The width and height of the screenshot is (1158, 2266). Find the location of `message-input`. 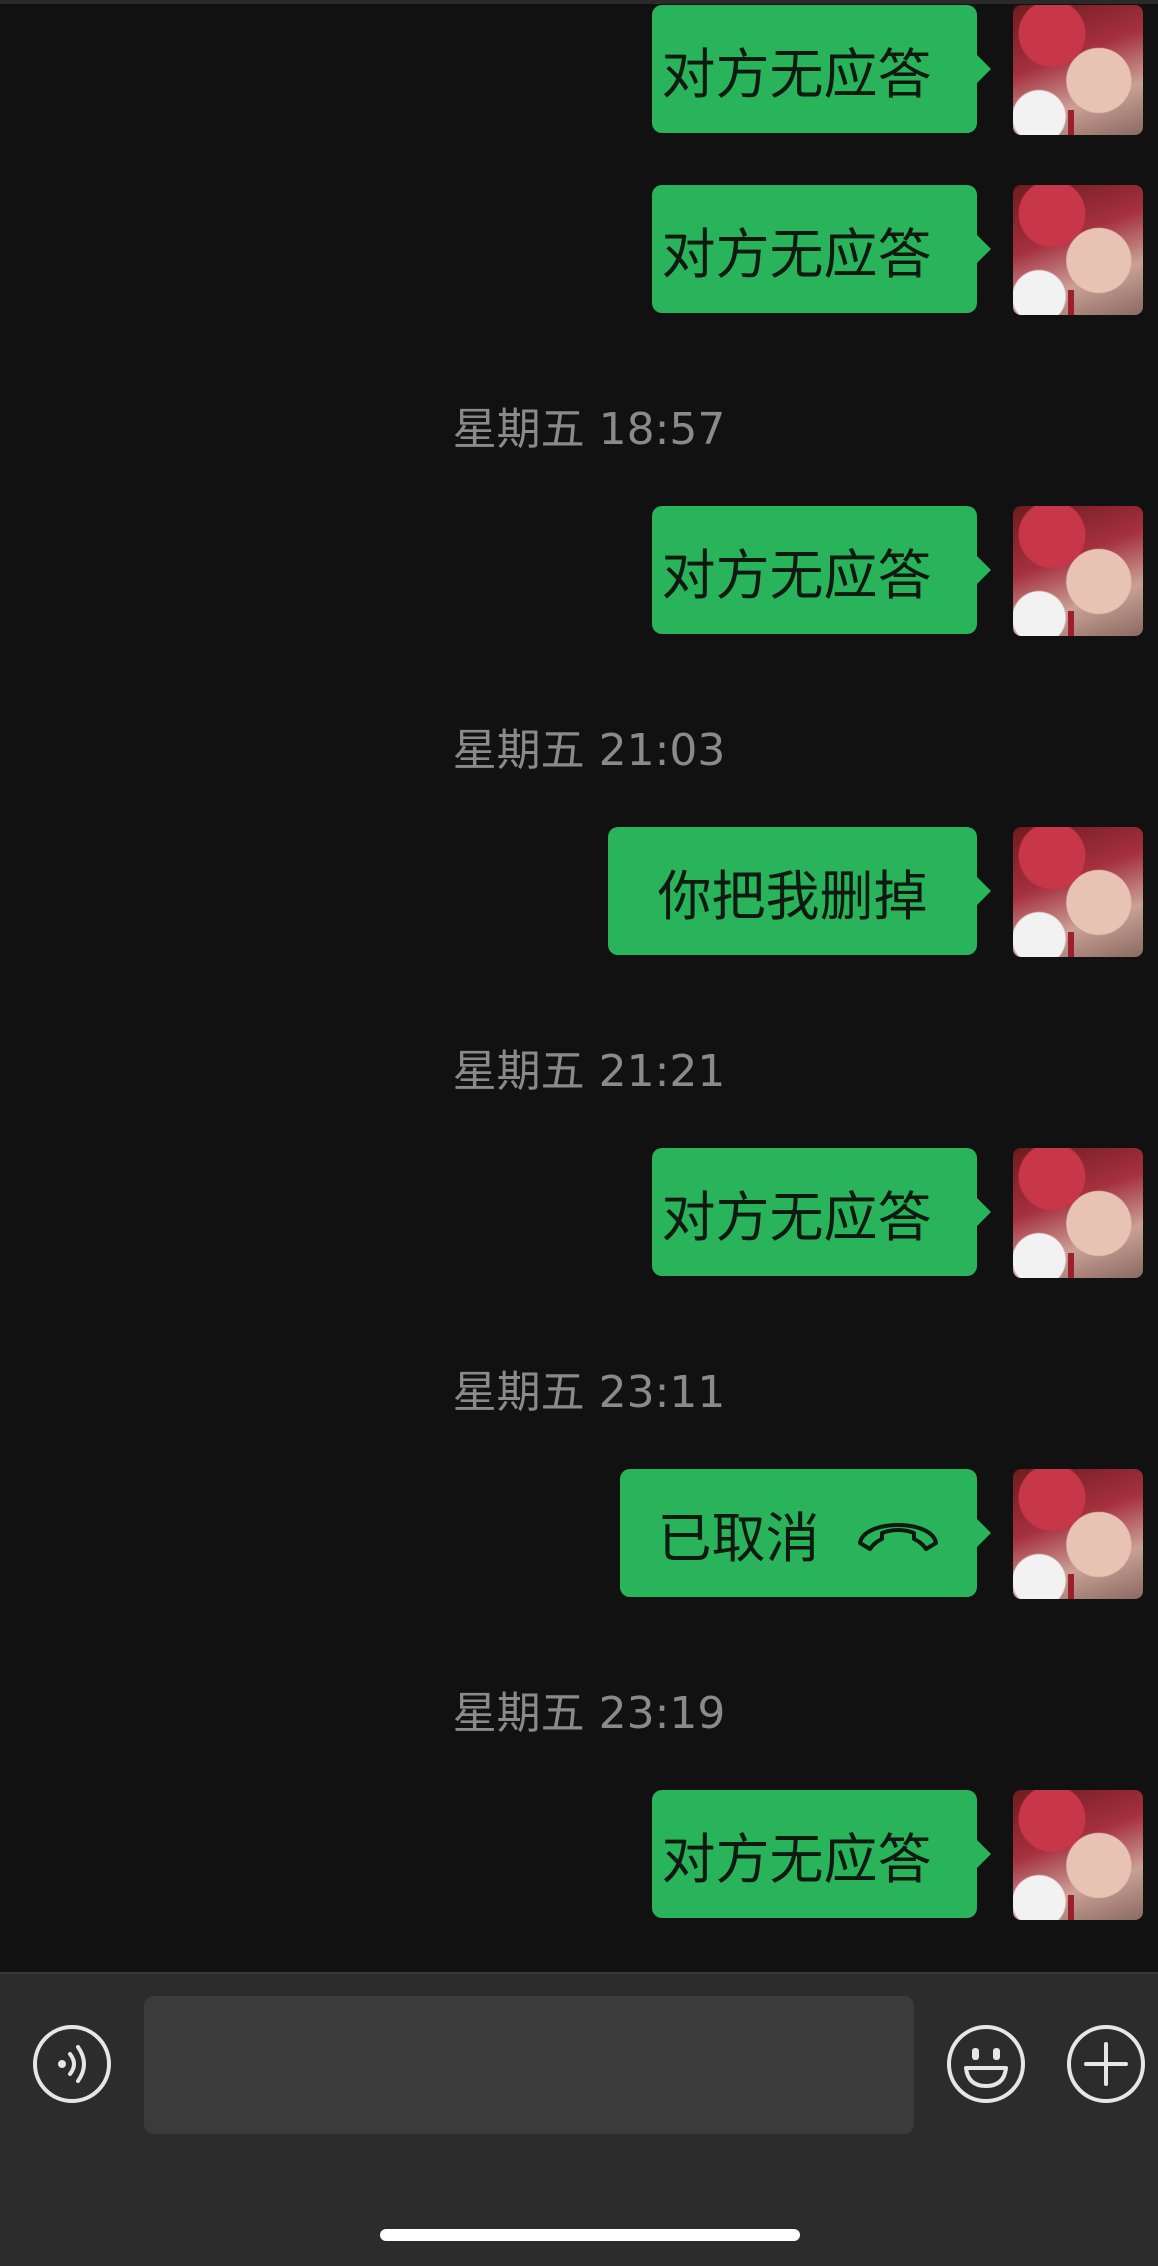

message-input is located at coordinates (529, 2065).